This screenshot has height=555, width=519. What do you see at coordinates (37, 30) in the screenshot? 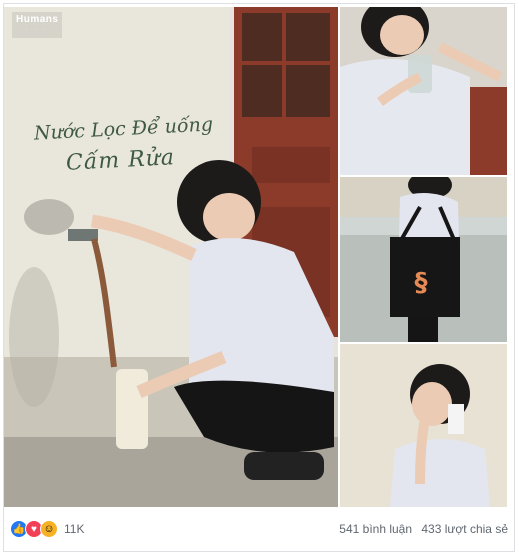
I see `brand-watermark-sub: · · ·` at bounding box center [37, 30].